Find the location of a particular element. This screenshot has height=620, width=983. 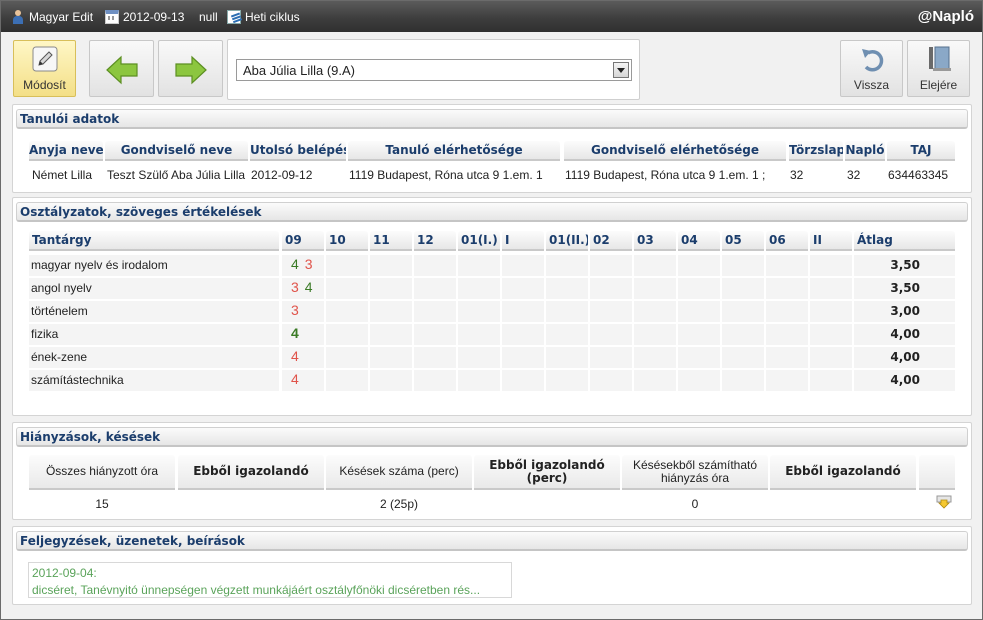

download-icon is located at coordinates (944, 502).